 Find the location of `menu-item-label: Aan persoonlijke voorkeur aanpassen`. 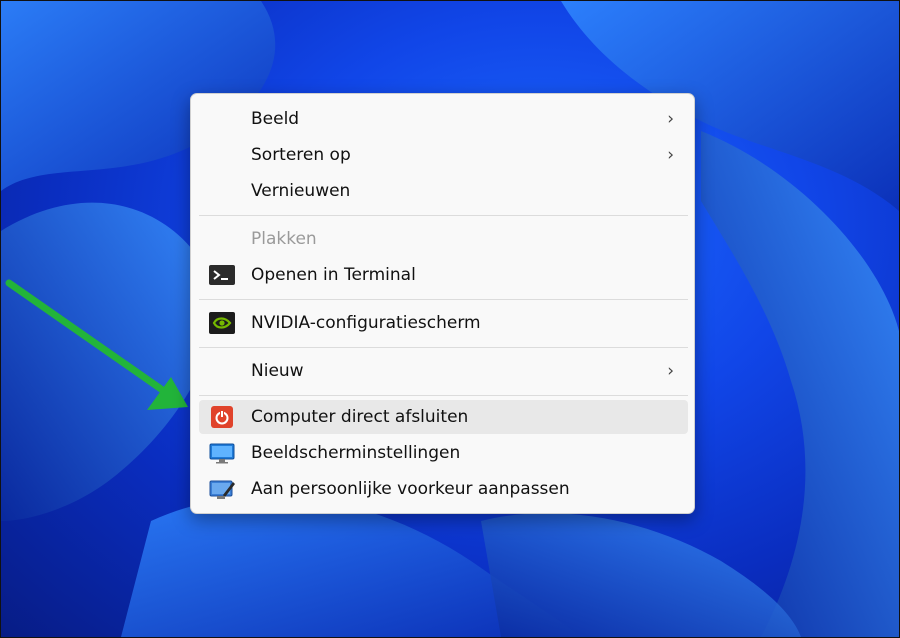

menu-item-label: Aan persoonlijke voorkeur aanpassen is located at coordinates (410, 489).